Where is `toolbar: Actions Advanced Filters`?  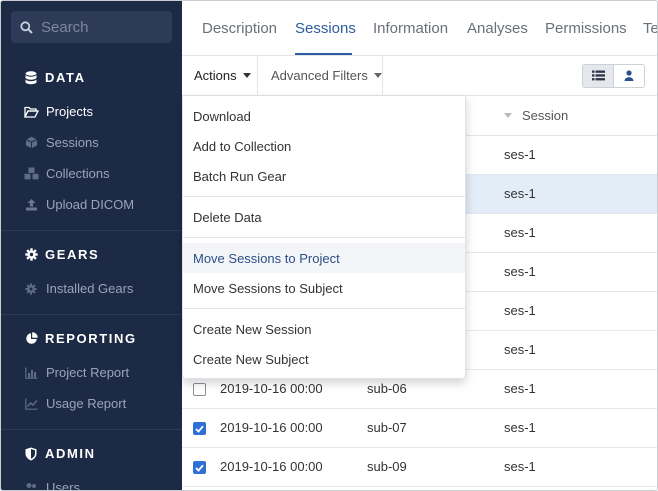
toolbar: Actions Advanced Filters is located at coordinates (419, 76).